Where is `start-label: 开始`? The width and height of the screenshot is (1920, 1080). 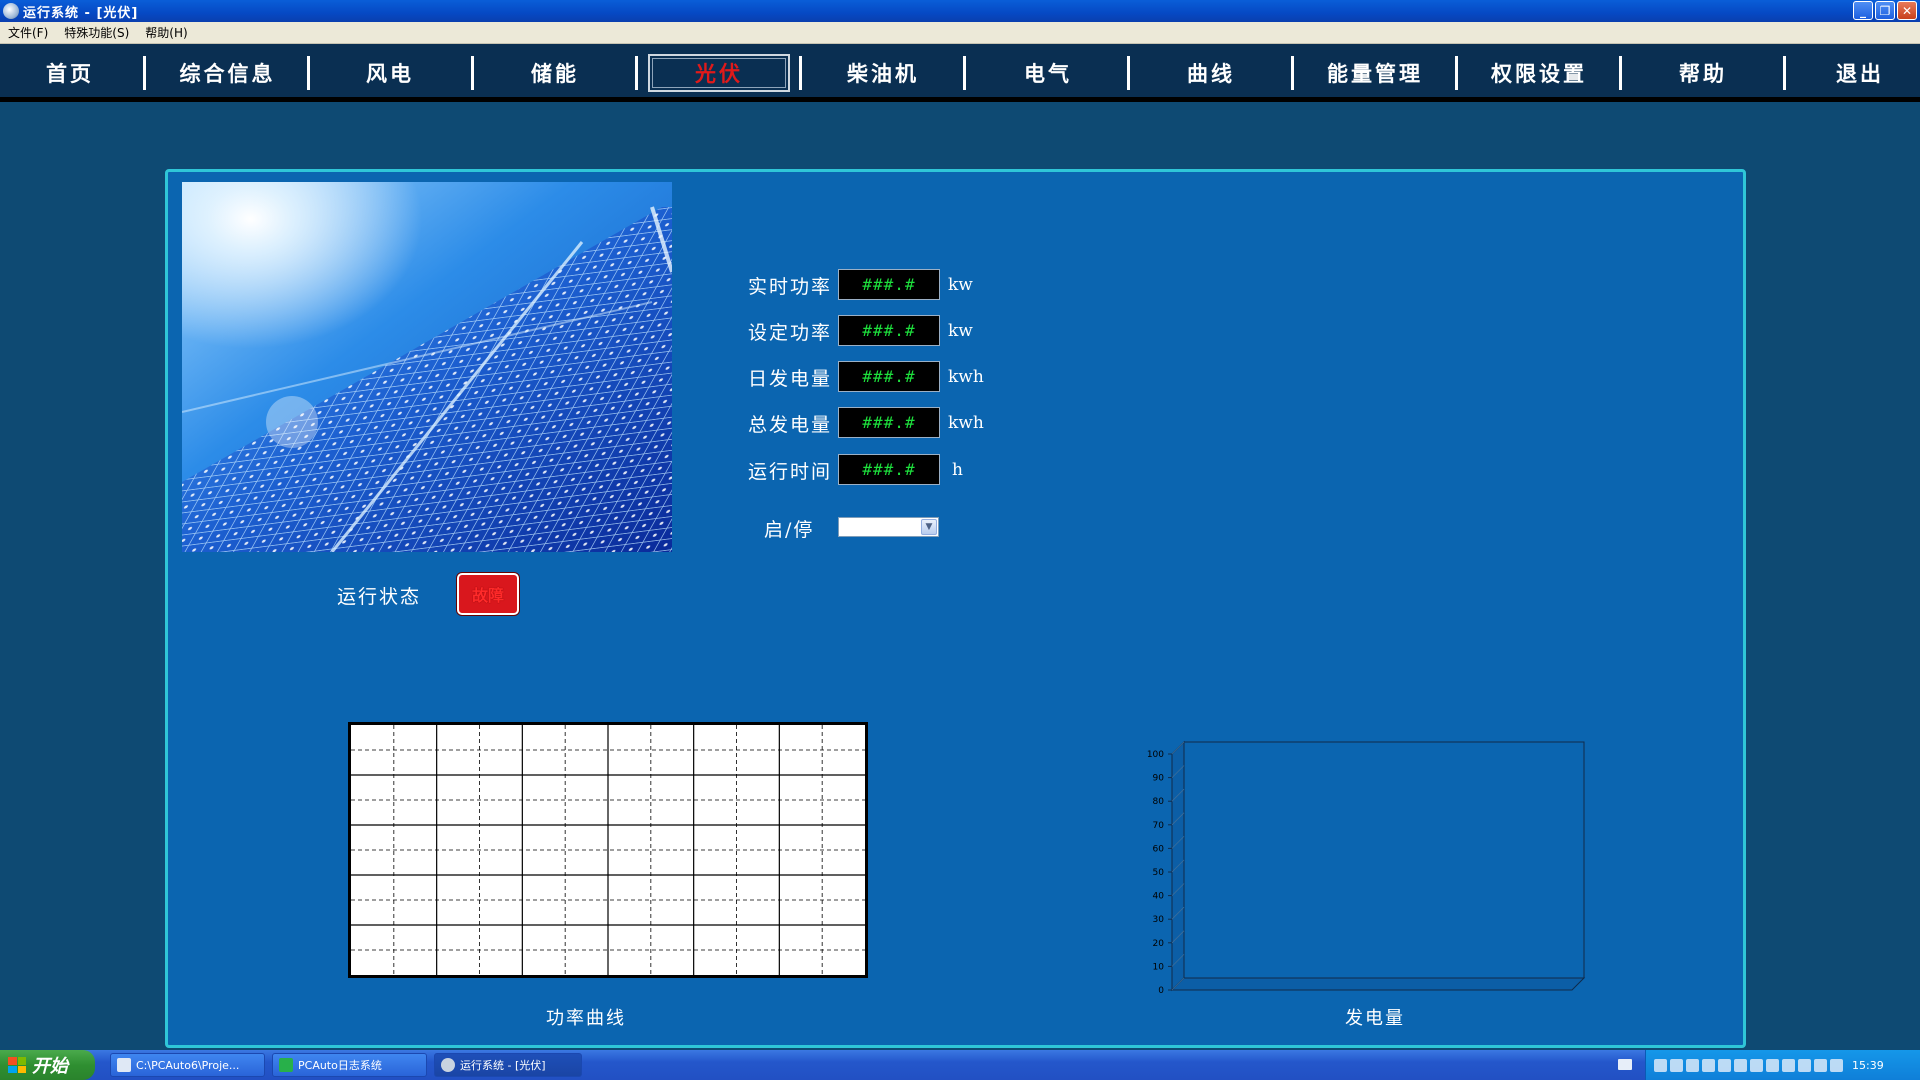
start-label: 开始 is located at coordinates (50, 1066).